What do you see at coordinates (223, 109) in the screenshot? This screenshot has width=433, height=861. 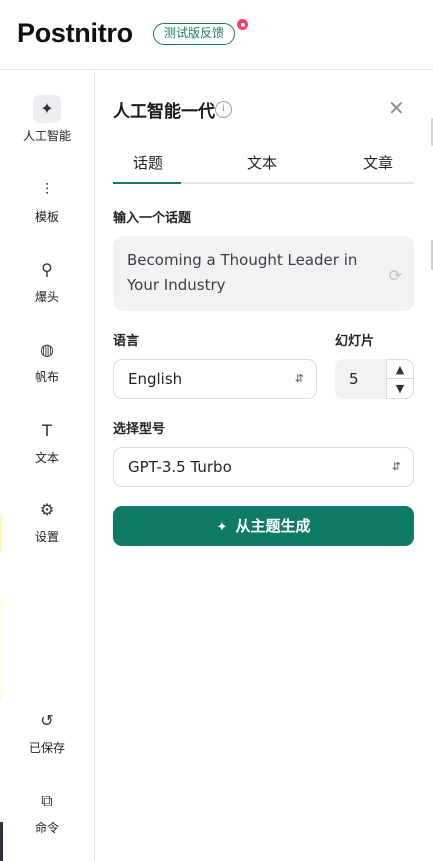 I see `info-icon: i` at bounding box center [223, 109].